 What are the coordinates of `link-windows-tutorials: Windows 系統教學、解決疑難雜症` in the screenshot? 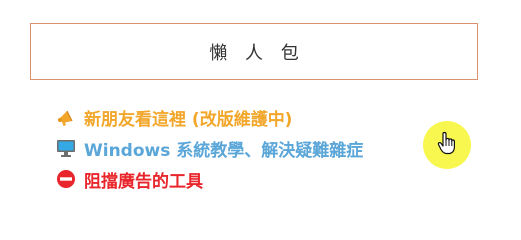 It's located at (209, 148).